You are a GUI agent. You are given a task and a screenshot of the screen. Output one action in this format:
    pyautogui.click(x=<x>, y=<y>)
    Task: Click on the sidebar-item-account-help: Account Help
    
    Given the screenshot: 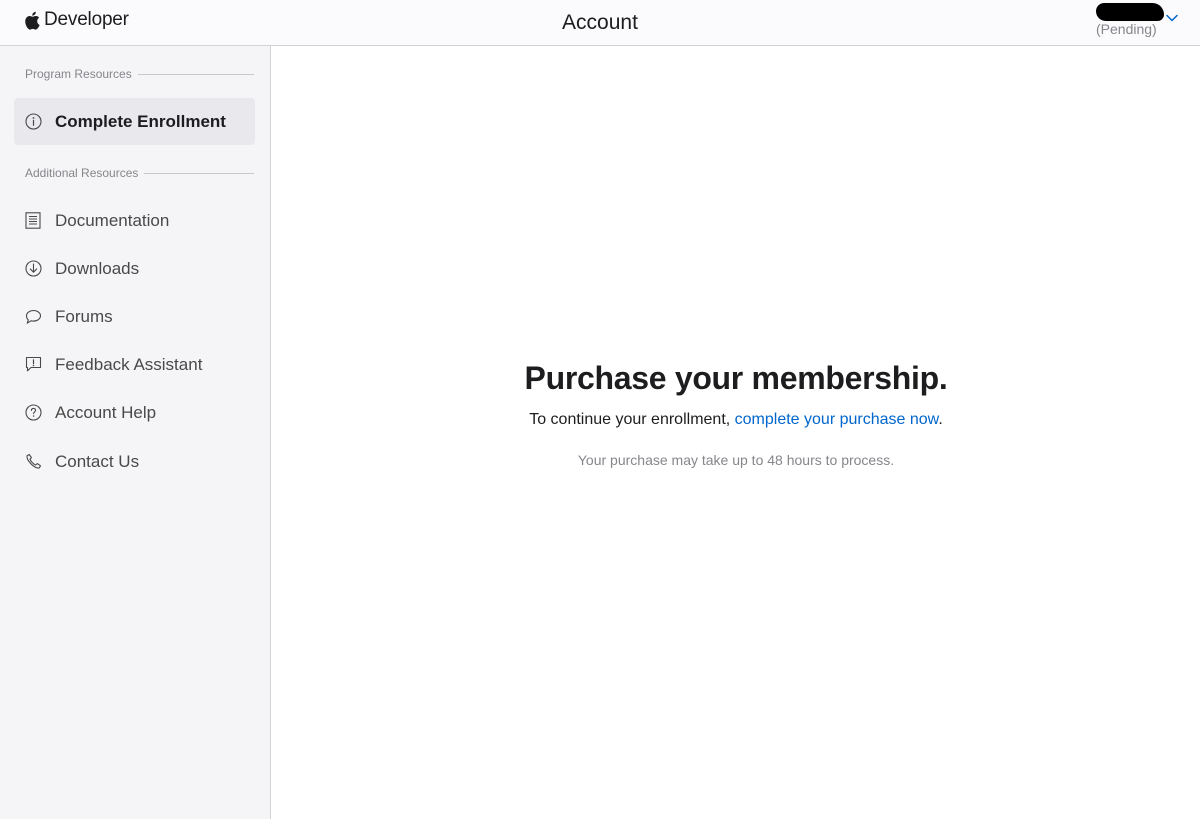 What is the action you would take?
    pyautogui.click(x=134, y=412)
    